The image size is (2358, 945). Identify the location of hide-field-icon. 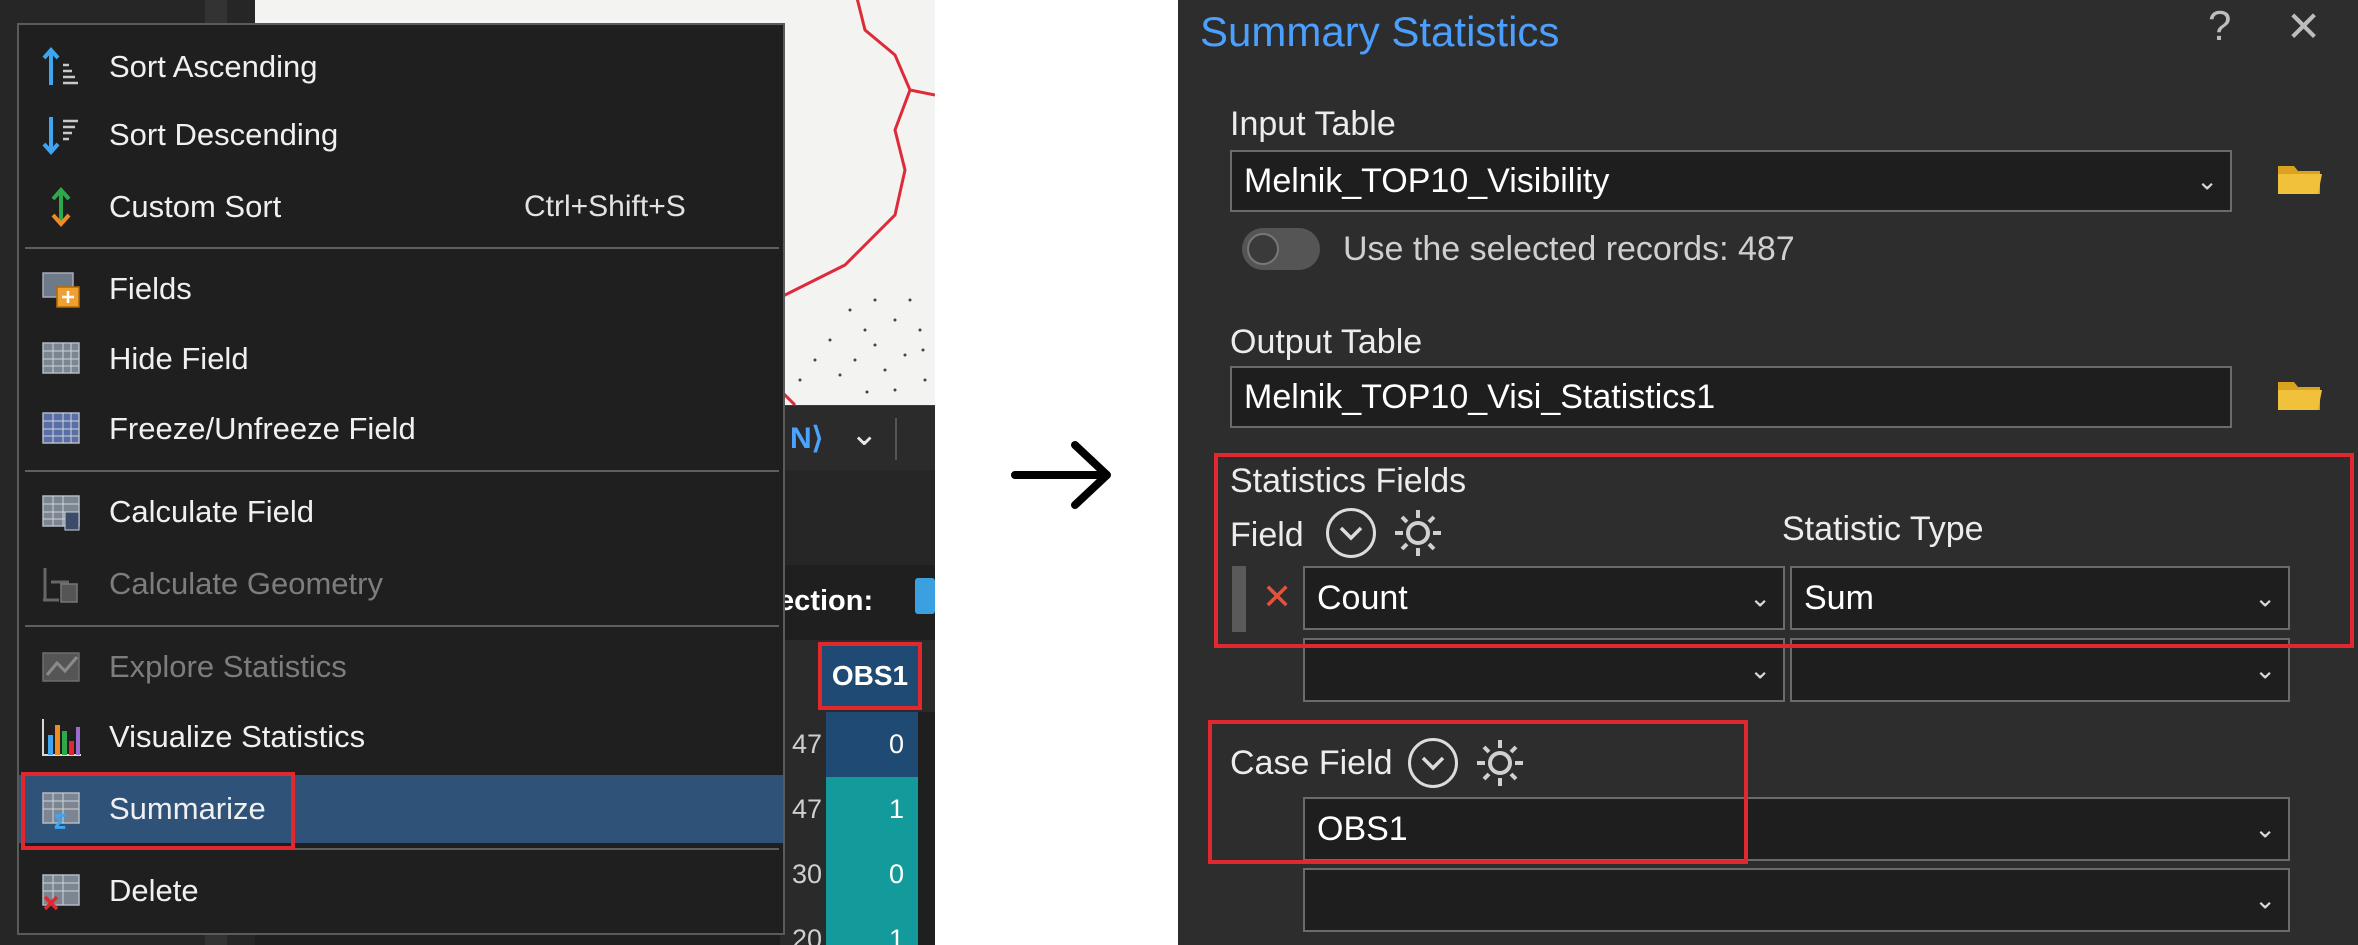
(61, 359).